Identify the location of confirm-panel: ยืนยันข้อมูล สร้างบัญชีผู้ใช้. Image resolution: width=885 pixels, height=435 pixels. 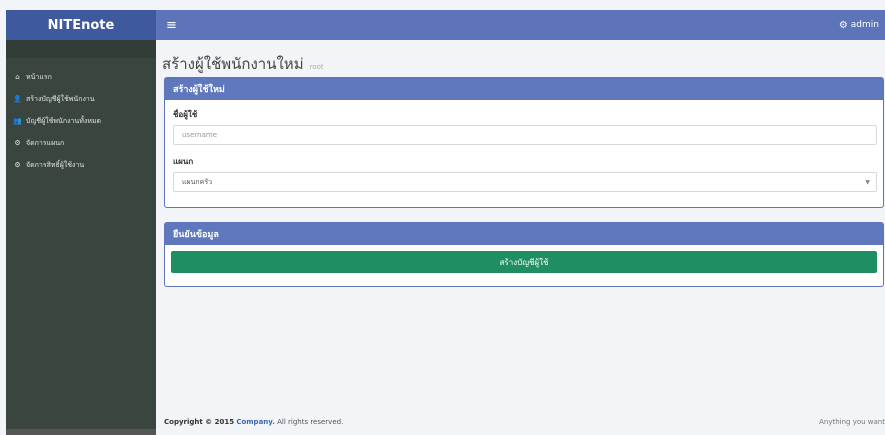
(524, 254).